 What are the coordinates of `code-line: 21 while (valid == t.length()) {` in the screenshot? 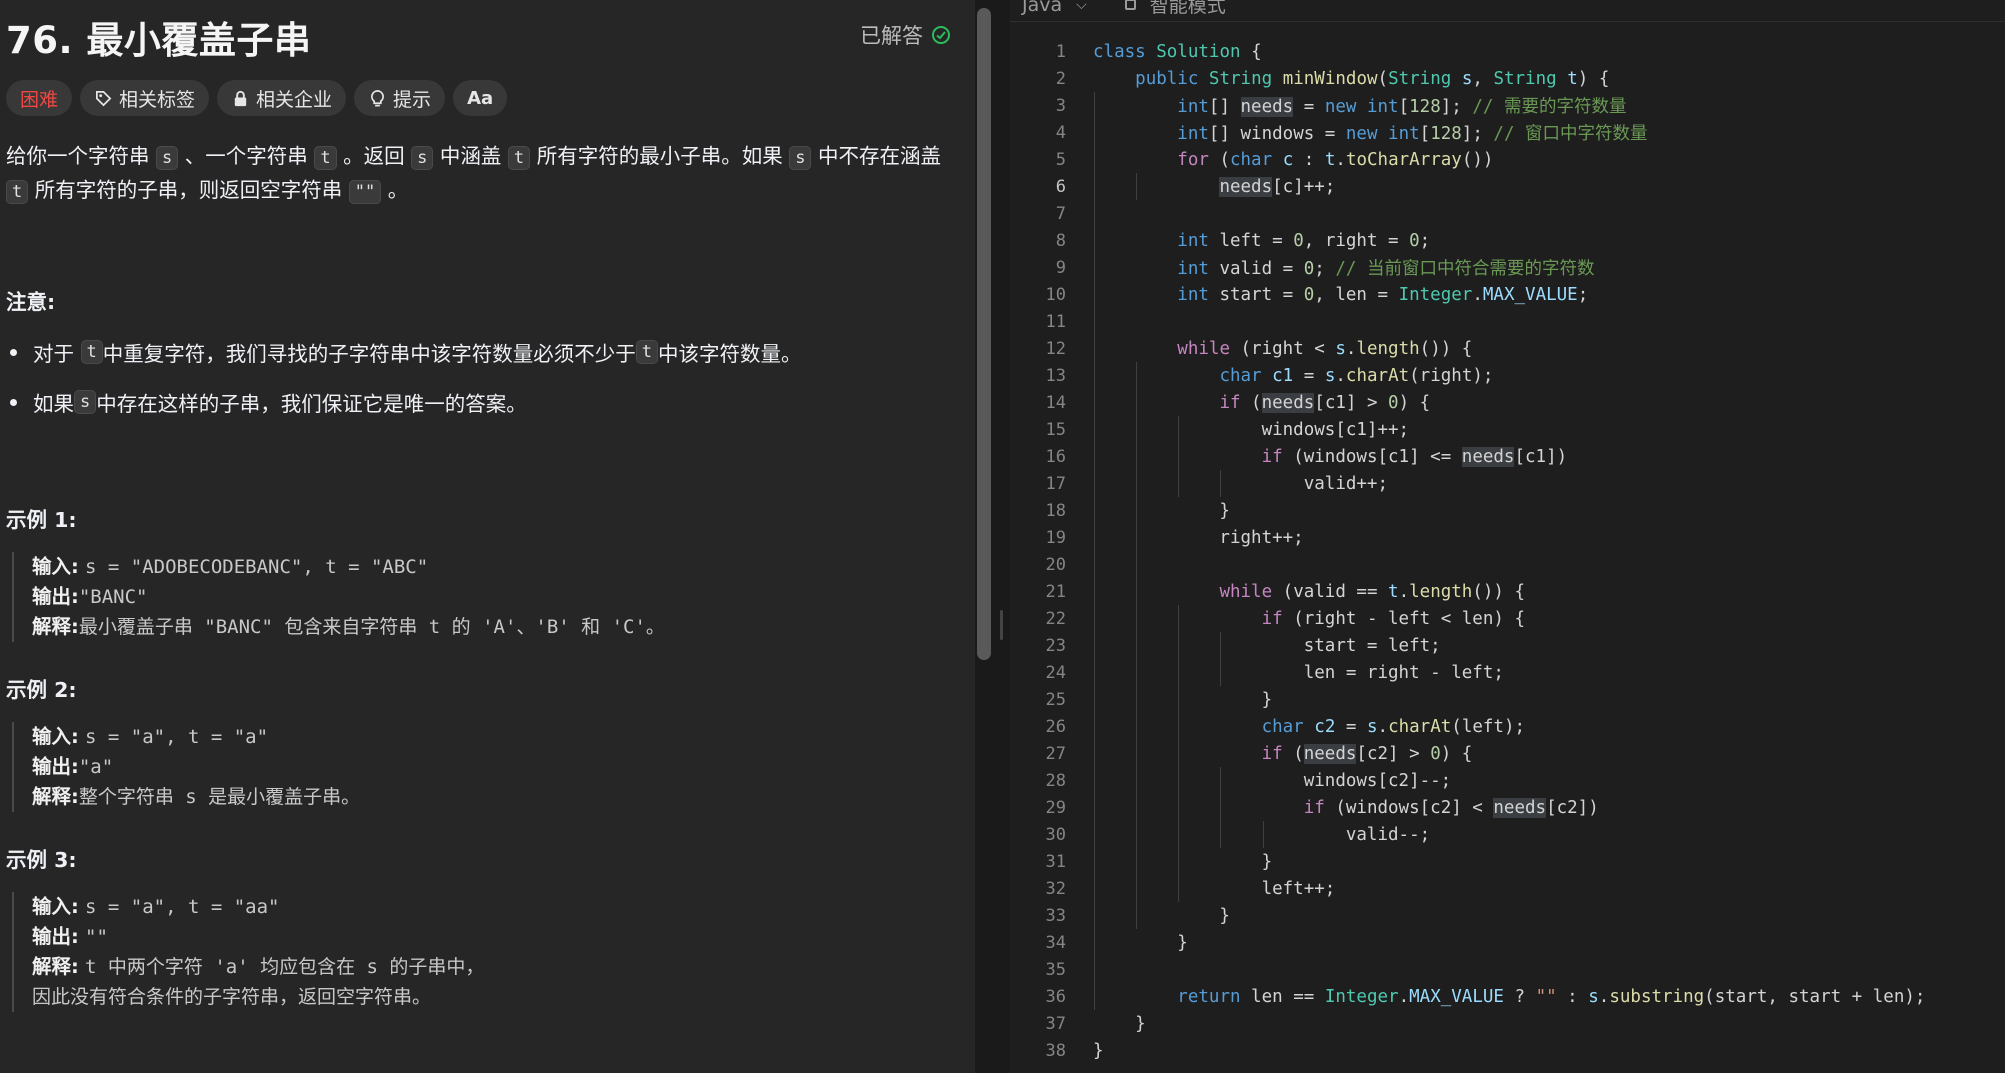 It's located at (1507, 591).